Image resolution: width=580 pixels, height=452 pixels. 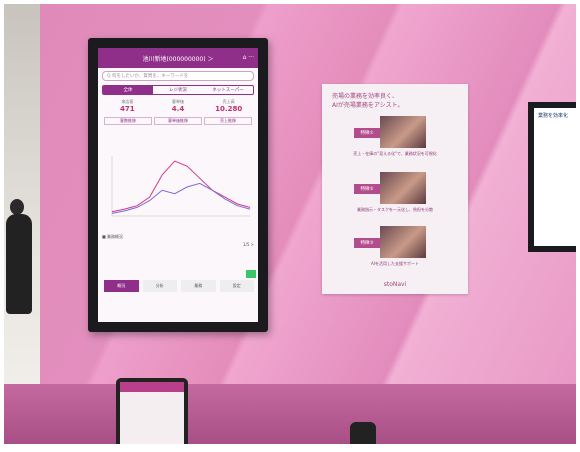 What do you see at coordinates (395, 153) in the screenshot?
I see `feature-desc: 売上・在庫の"見える化"で、業務状況を可視化` at bounding box center [395, 153].